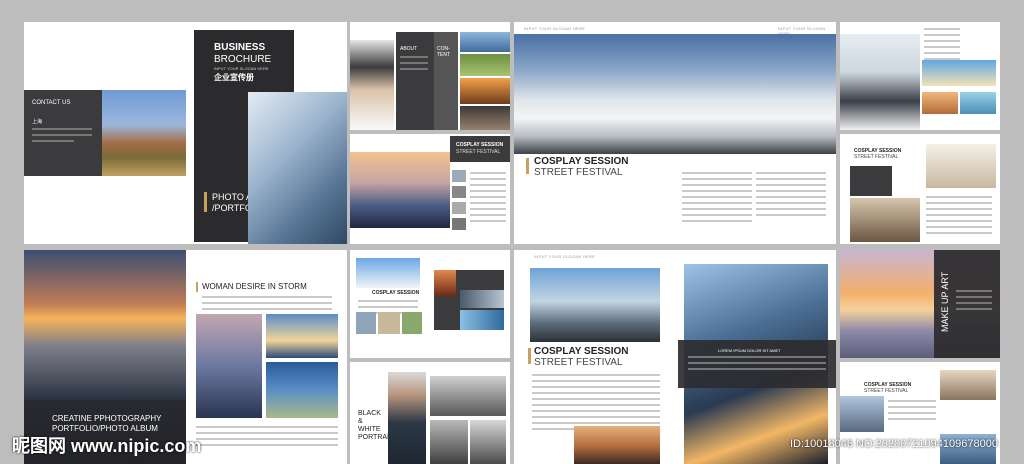 This screenshot has height=464, width=1024. What do you see at coordinates (880, 82) in the screenshot?
I see `business-people-photo` at bounding box center [880, 82].